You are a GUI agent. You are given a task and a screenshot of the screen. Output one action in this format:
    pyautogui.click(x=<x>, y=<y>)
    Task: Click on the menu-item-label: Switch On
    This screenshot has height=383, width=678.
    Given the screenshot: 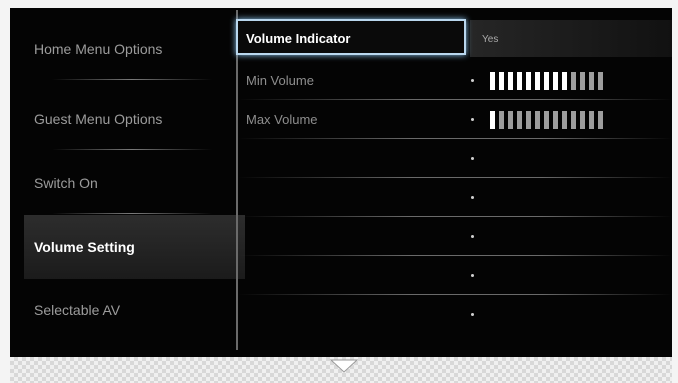 What is the action you would take?
    pyautogui.click(x=66, y=183)
    